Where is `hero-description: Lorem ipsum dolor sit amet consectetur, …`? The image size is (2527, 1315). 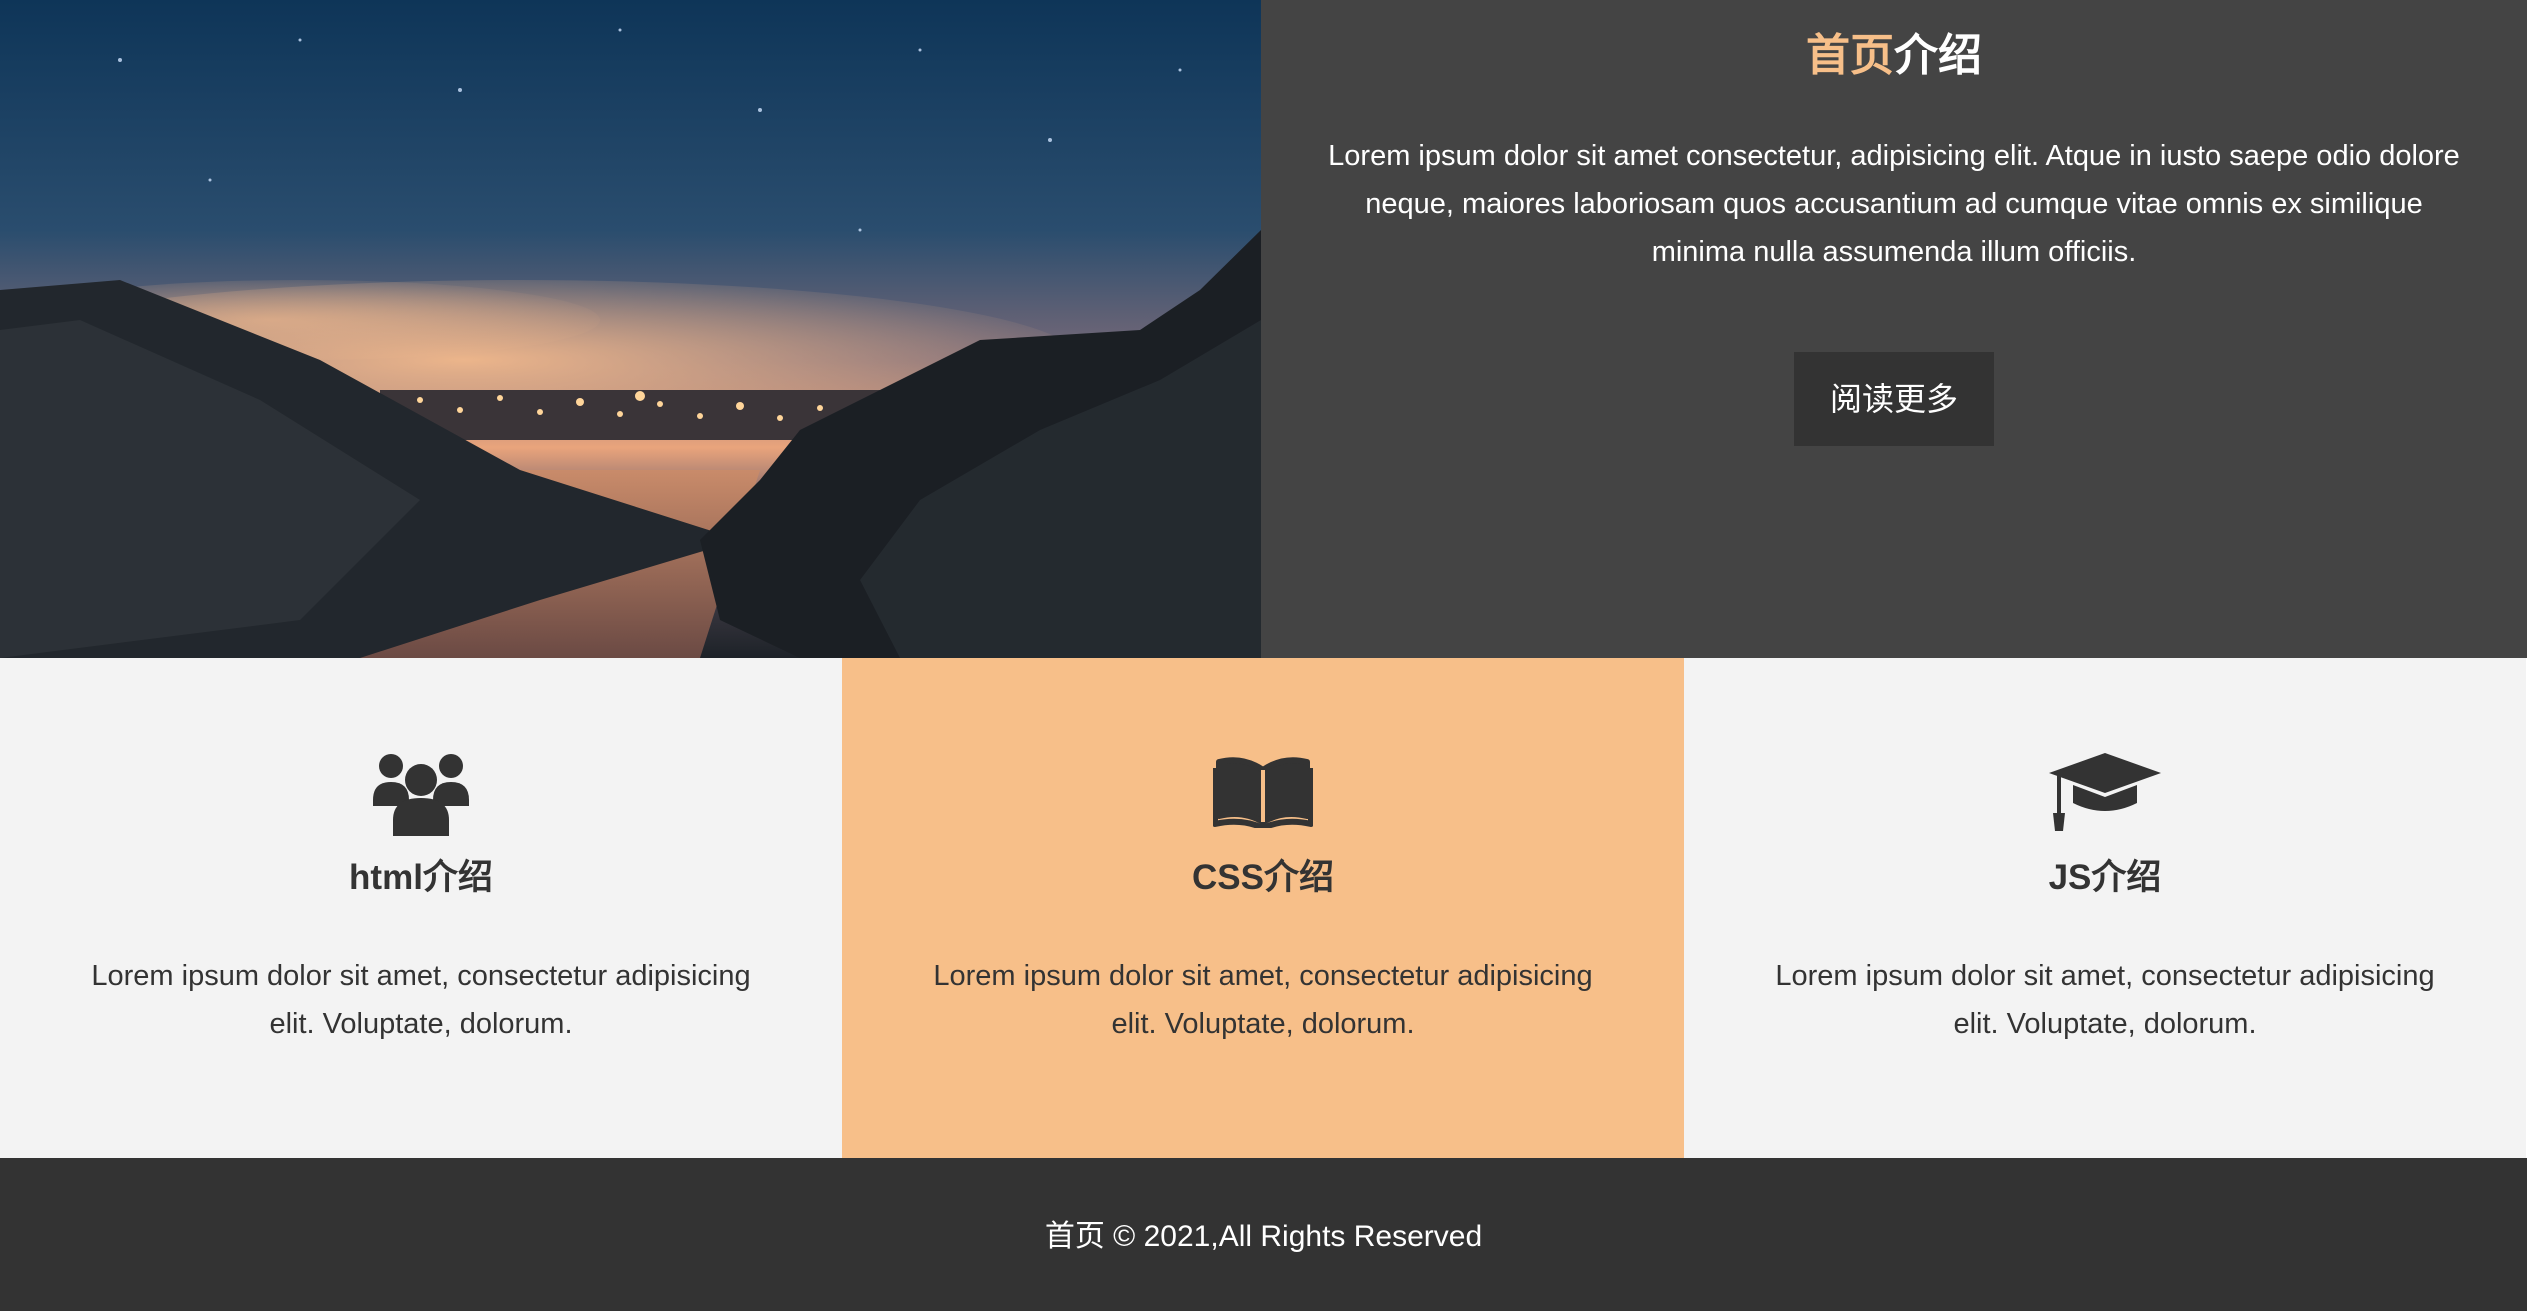
hero-description: Lorem ipsum dolor sit amet consectetur, … is located at coordinates (1894, 204).